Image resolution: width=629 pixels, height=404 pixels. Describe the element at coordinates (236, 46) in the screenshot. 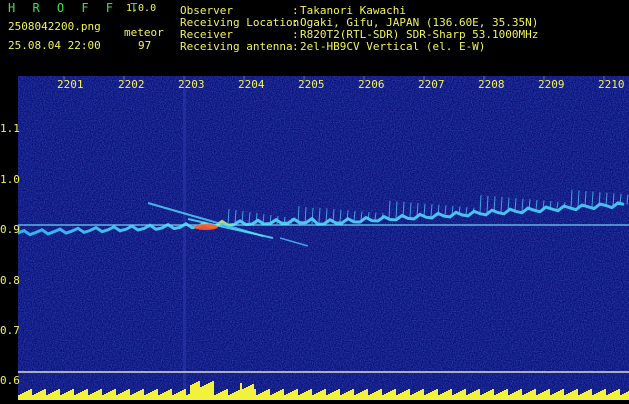

I see `antenna-label: Receiving antenna` at that location.